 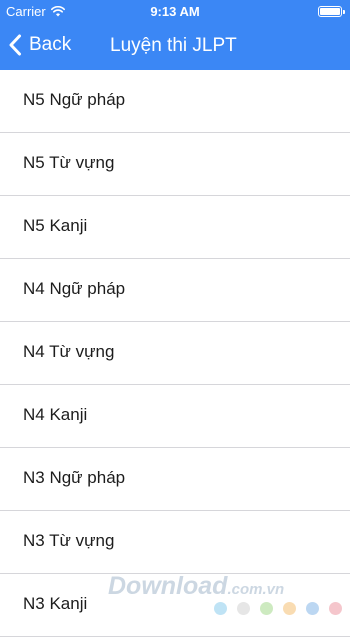 What do you see at coordinates (69, 540) in the screenshot?
I see `list-item-label: N3 Từ vựng` at bounding box center [69, 540].